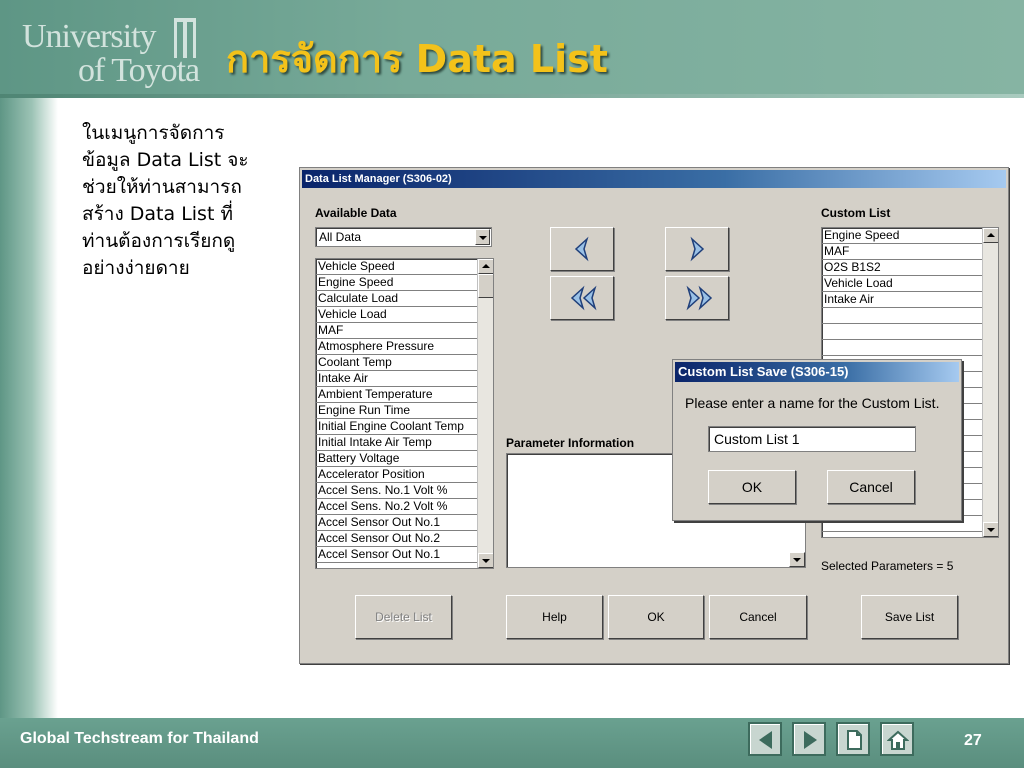 This screenshot has height=768, width=1024. Describe the element at coordinates (396, 395) in the screenshot. I see `available-data-item: Ambient Temperature` at that location.